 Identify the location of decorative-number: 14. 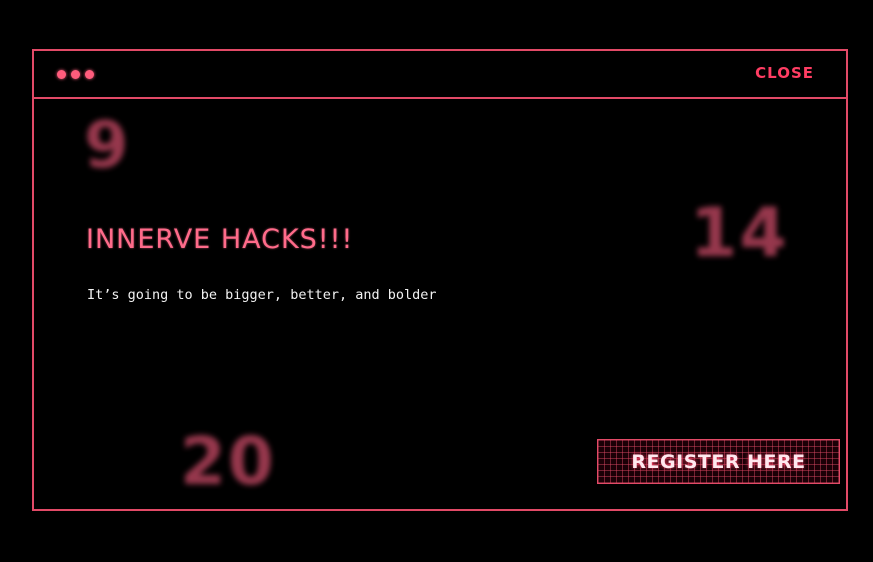
(739, 233).